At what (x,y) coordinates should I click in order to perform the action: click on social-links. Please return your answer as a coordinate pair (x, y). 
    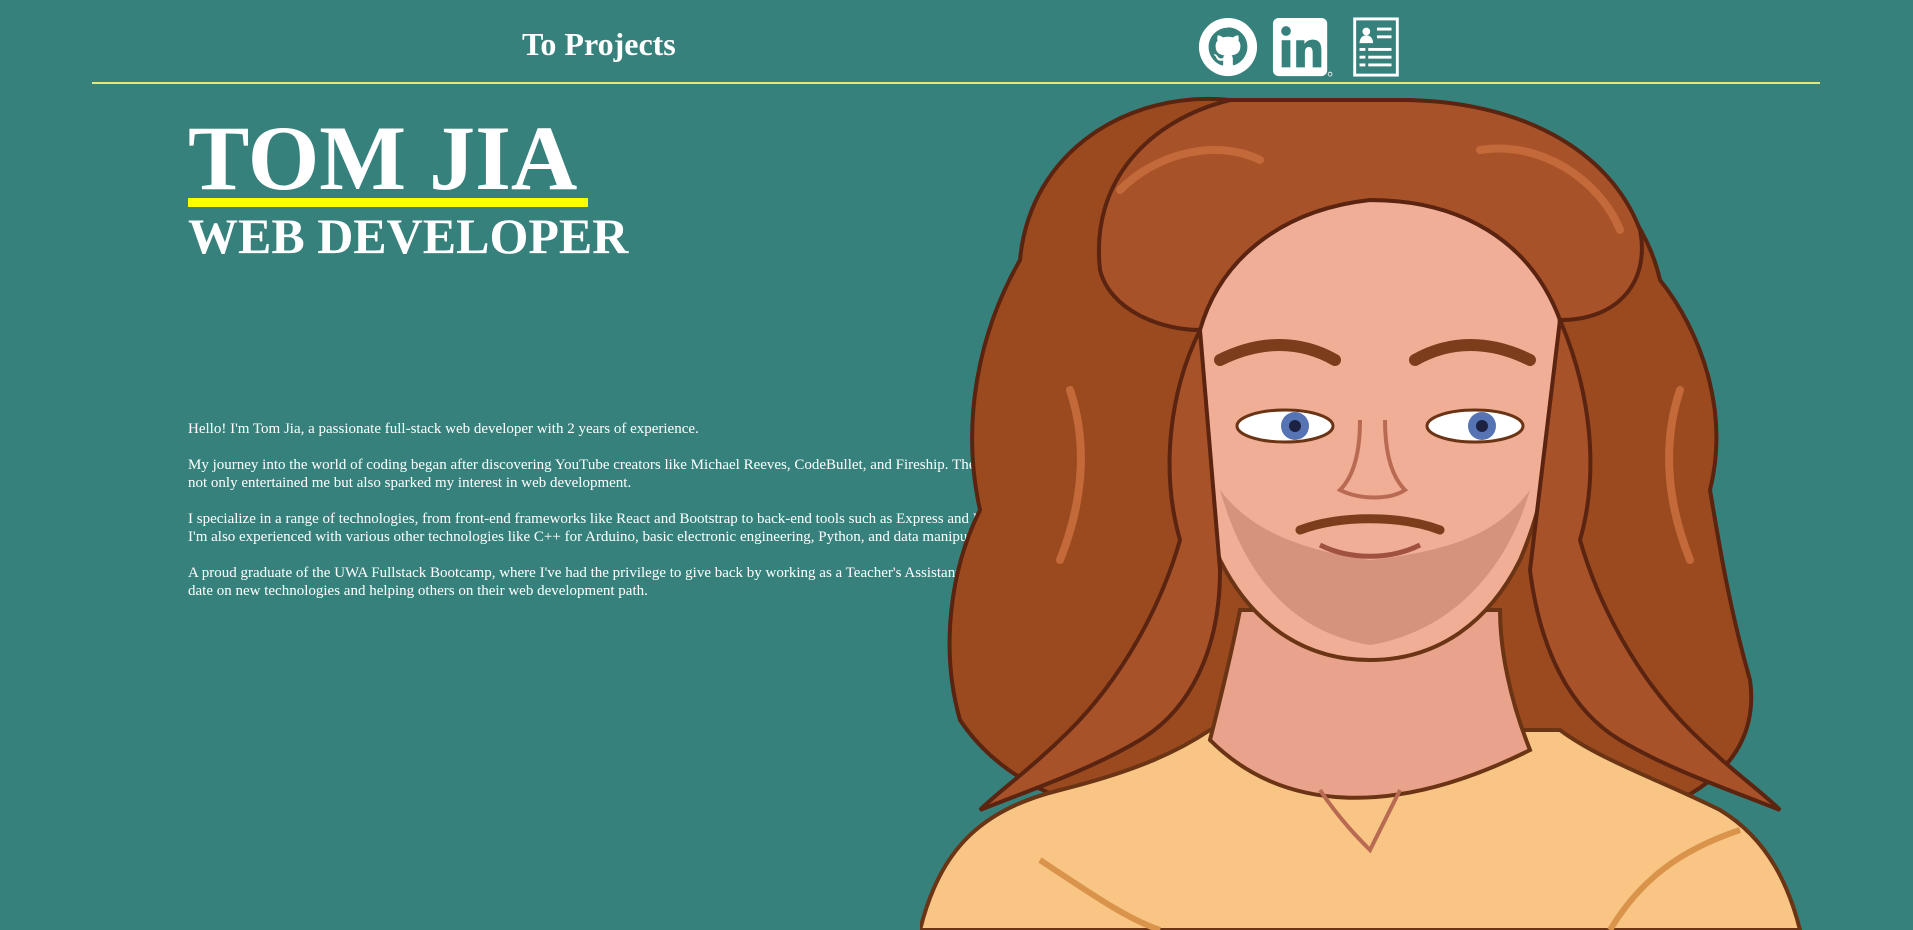
    Looking at the image, I should click on (1302, 47).